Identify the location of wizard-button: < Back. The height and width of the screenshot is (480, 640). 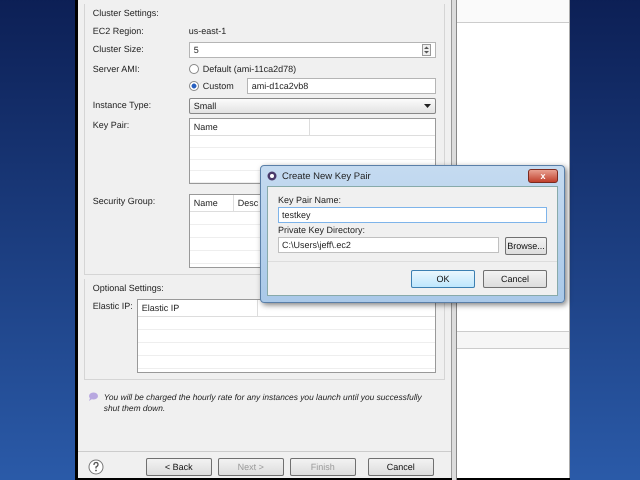
(179, 467).